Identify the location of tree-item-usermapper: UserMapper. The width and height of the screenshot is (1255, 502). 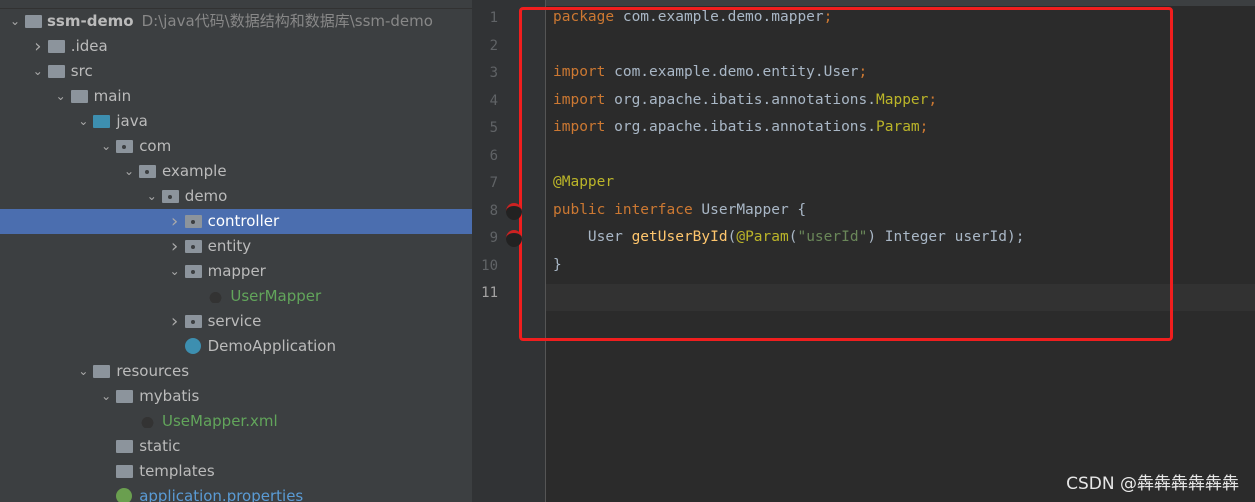
(236, 296).